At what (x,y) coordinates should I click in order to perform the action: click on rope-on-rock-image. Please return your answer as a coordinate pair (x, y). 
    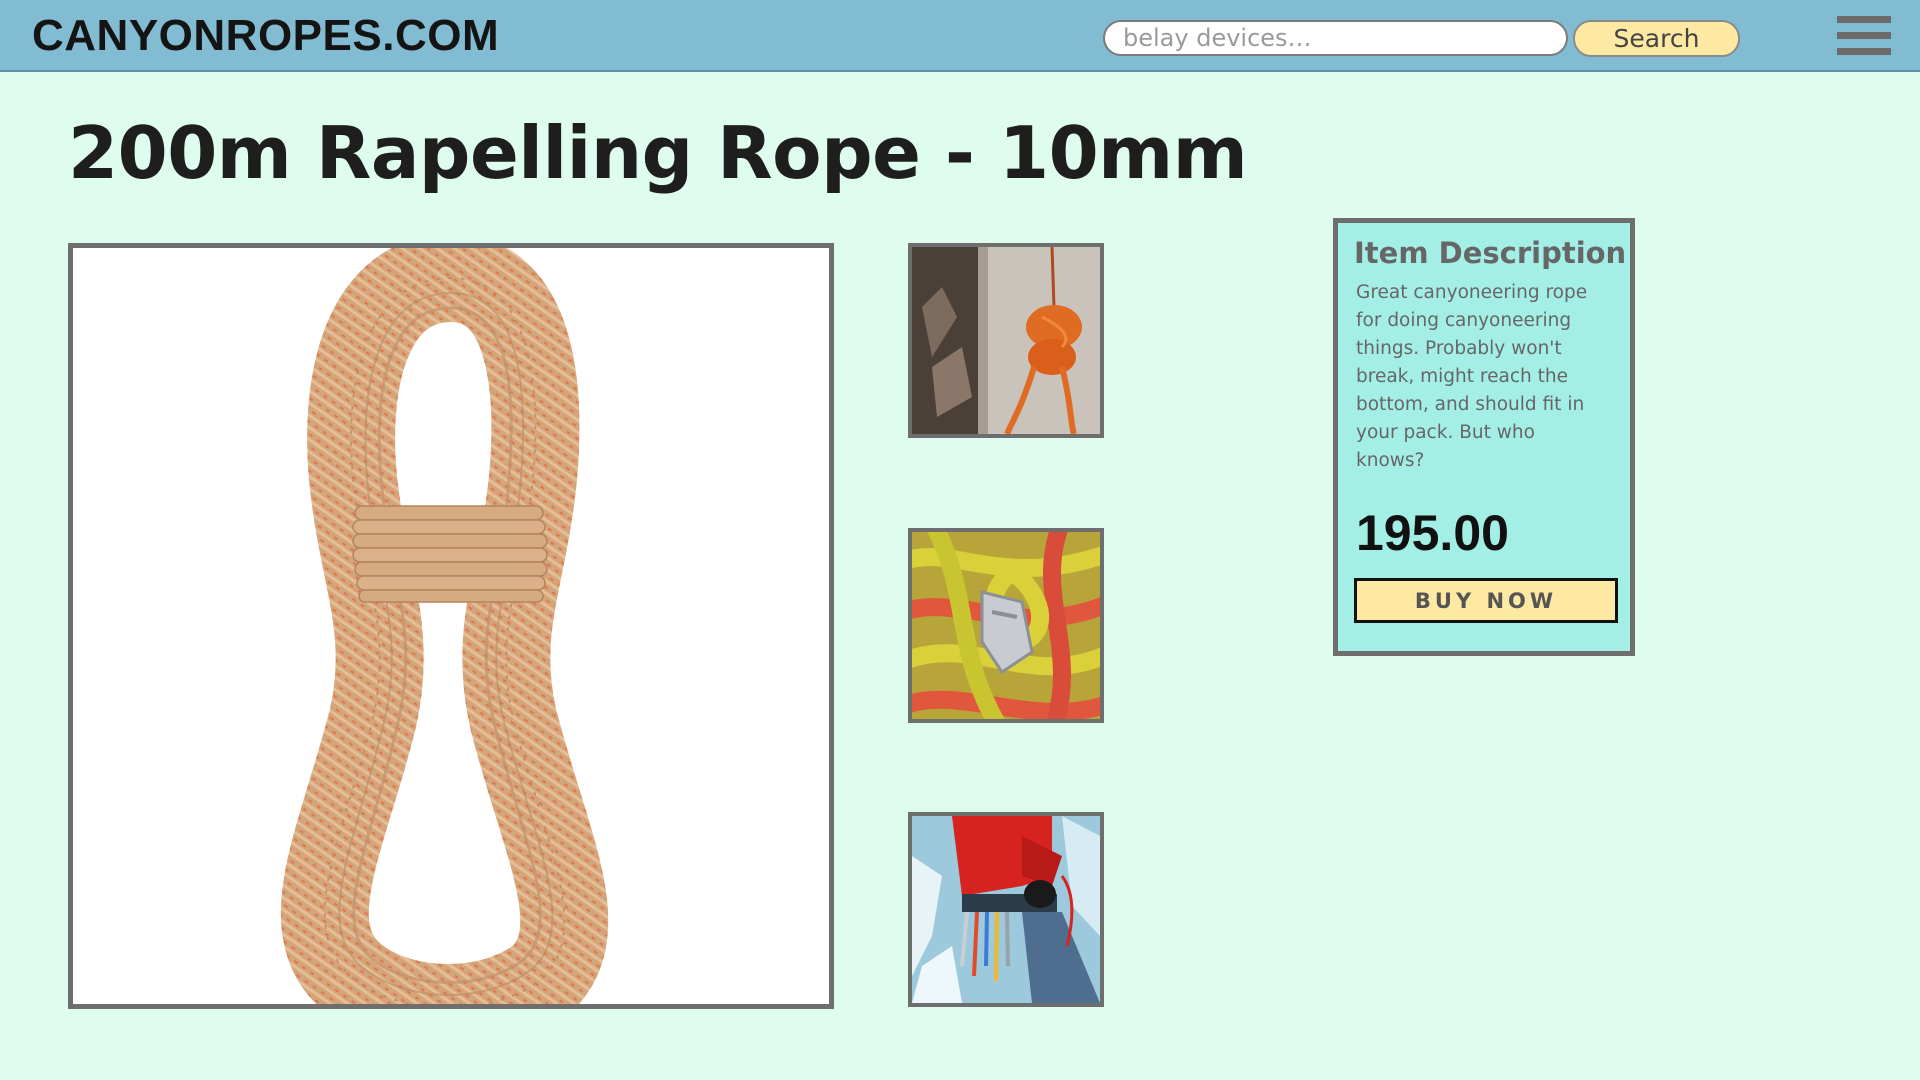
    Looking at the image, I should click on (1006, 340).